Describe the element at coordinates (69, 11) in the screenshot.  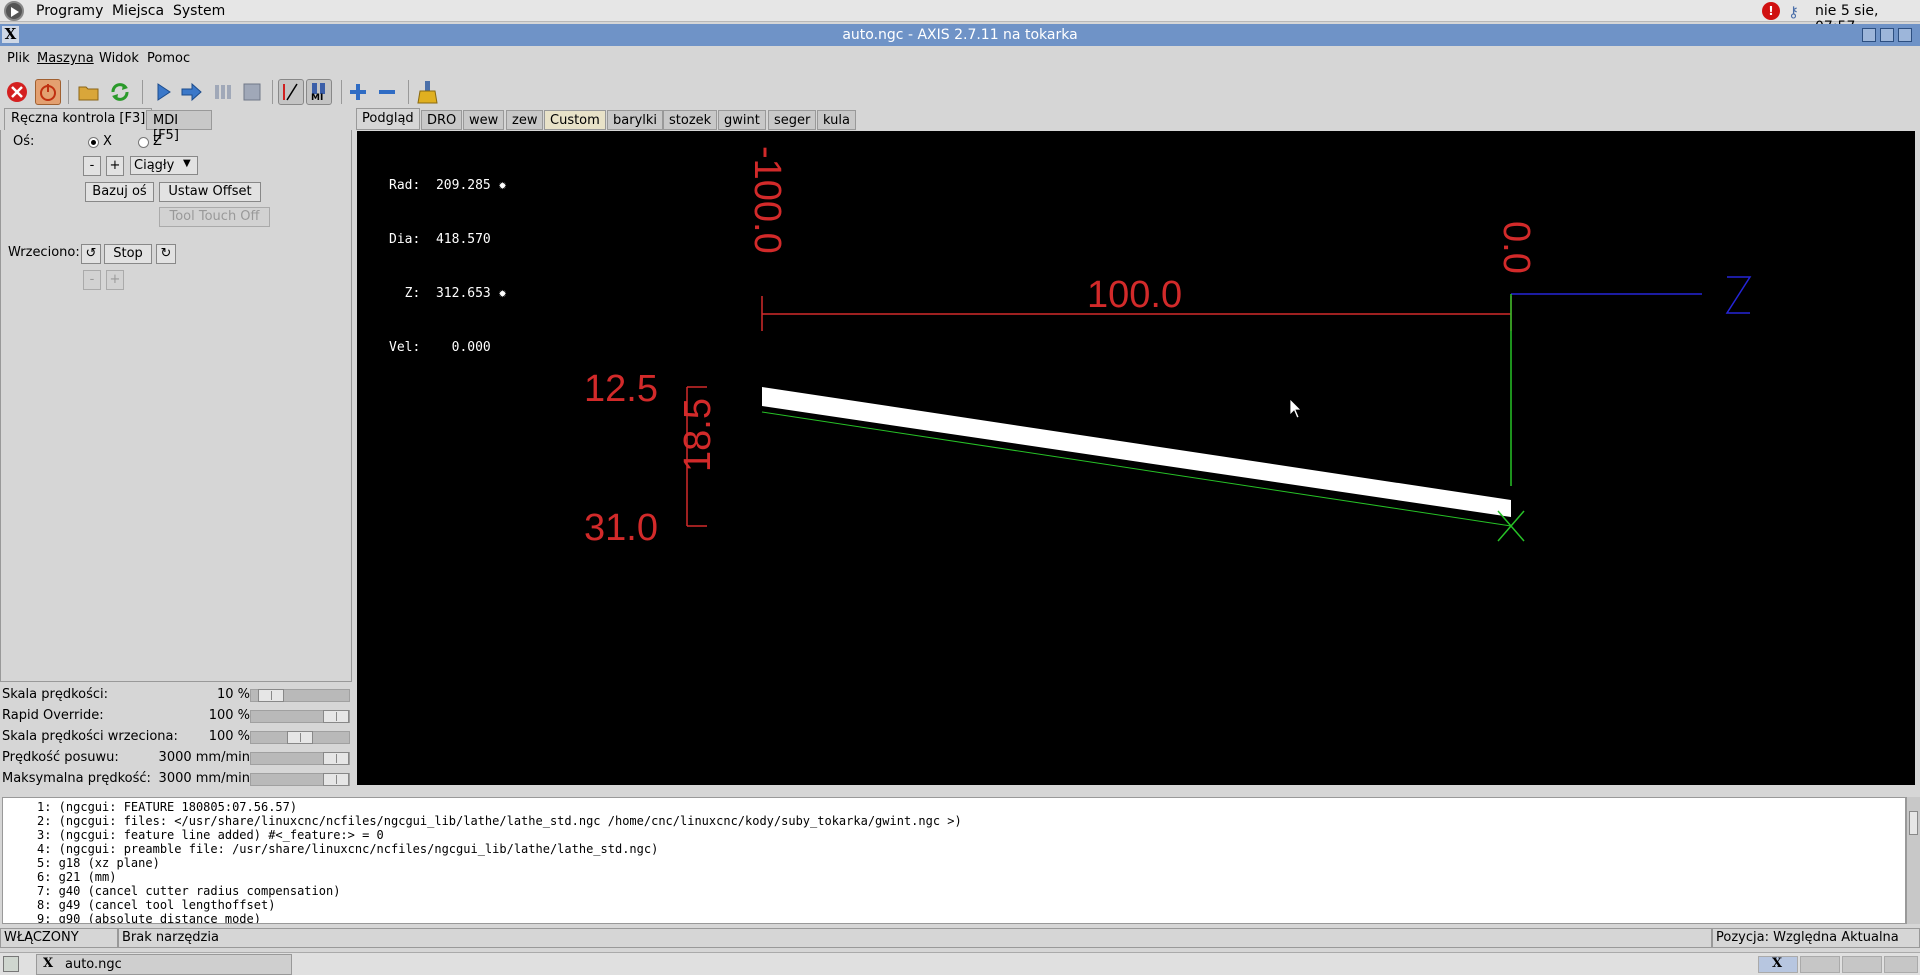
I see `menu-programy: Programy` at that location.